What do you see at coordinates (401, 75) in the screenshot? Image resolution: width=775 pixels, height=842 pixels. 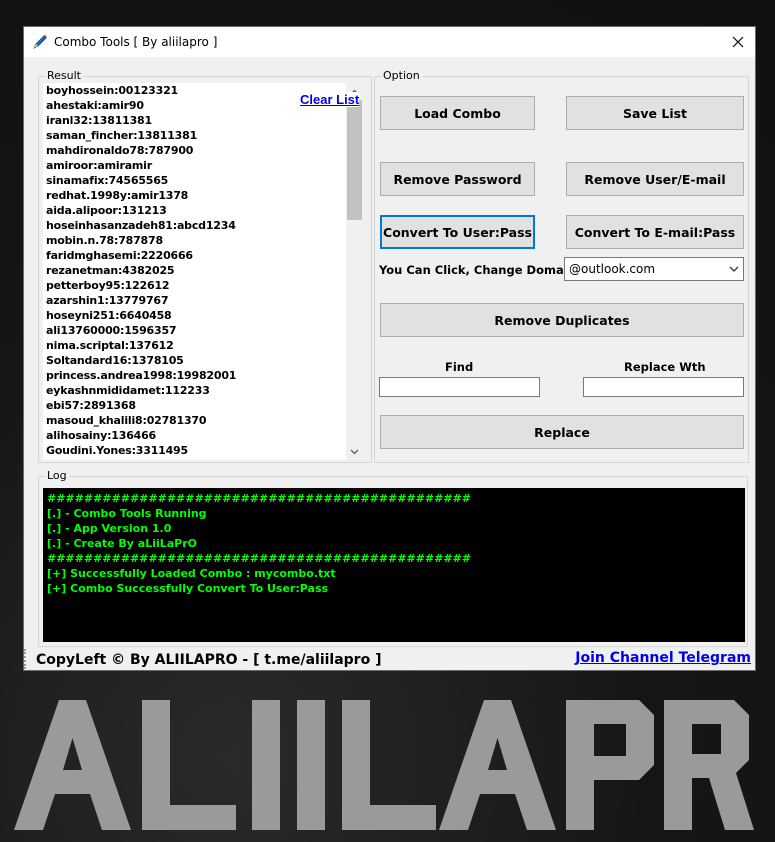 I see `option-legend: Option` at bounding box center [401, 75].